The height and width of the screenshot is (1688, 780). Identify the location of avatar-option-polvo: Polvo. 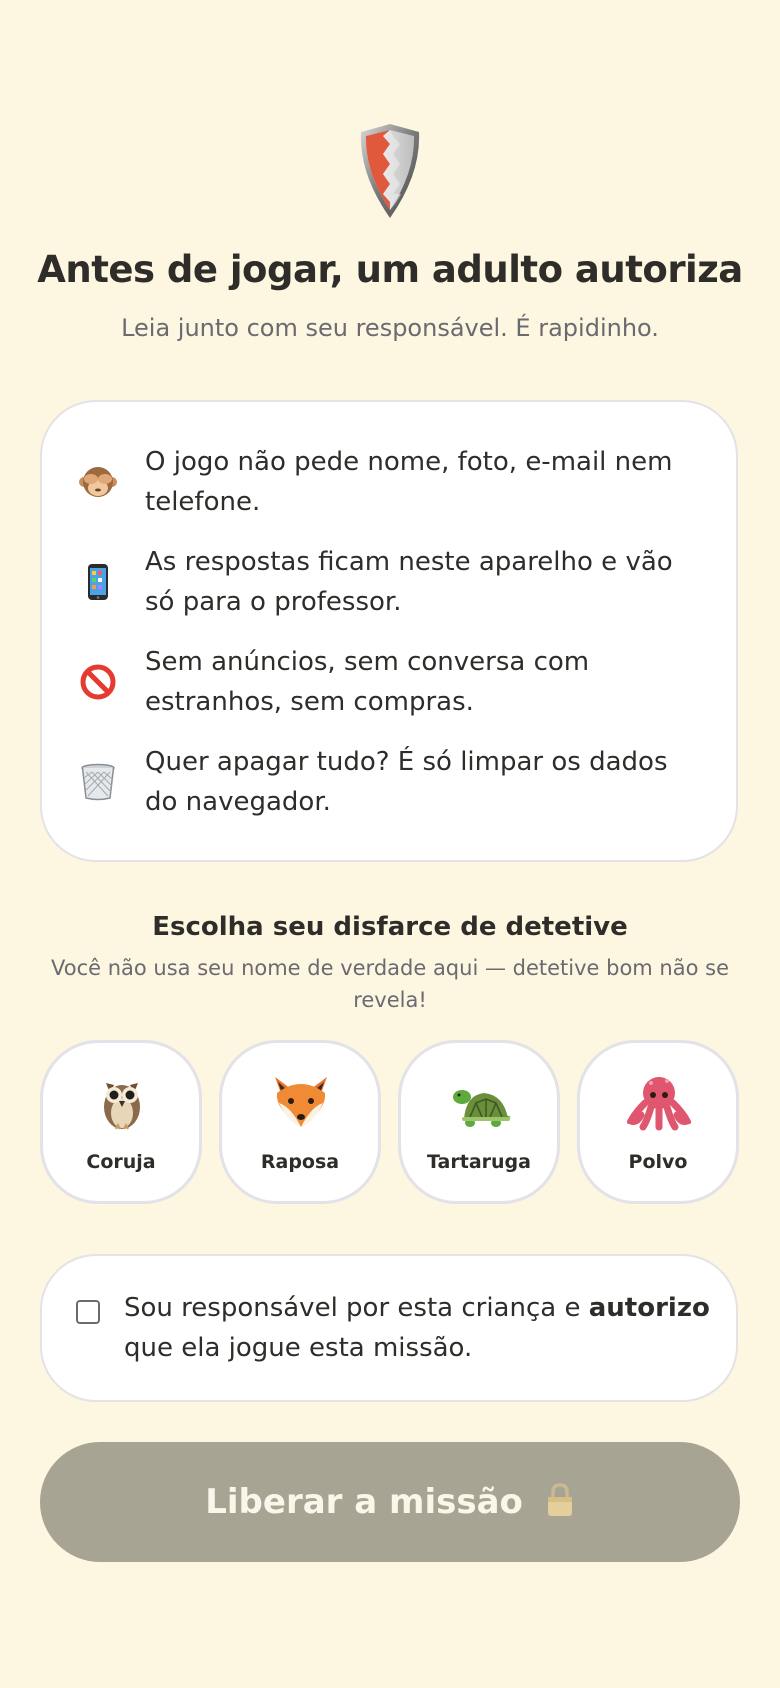
(658, 1122).